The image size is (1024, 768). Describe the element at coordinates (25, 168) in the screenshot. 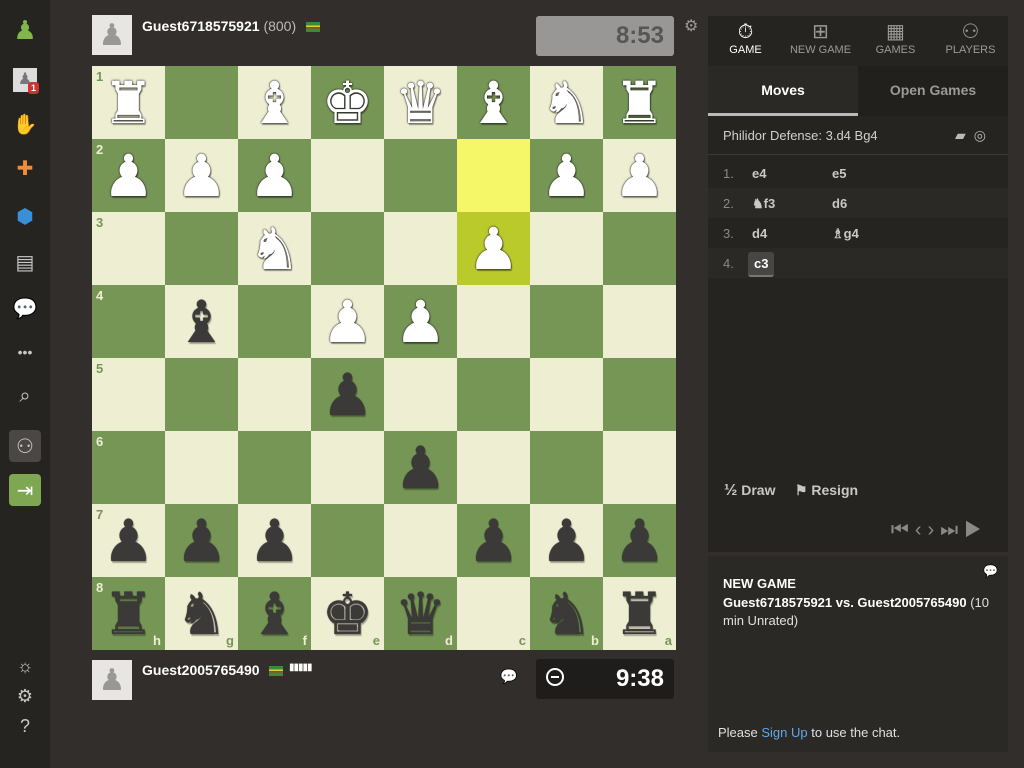

I see `lesson-icon: ✚` at that location.